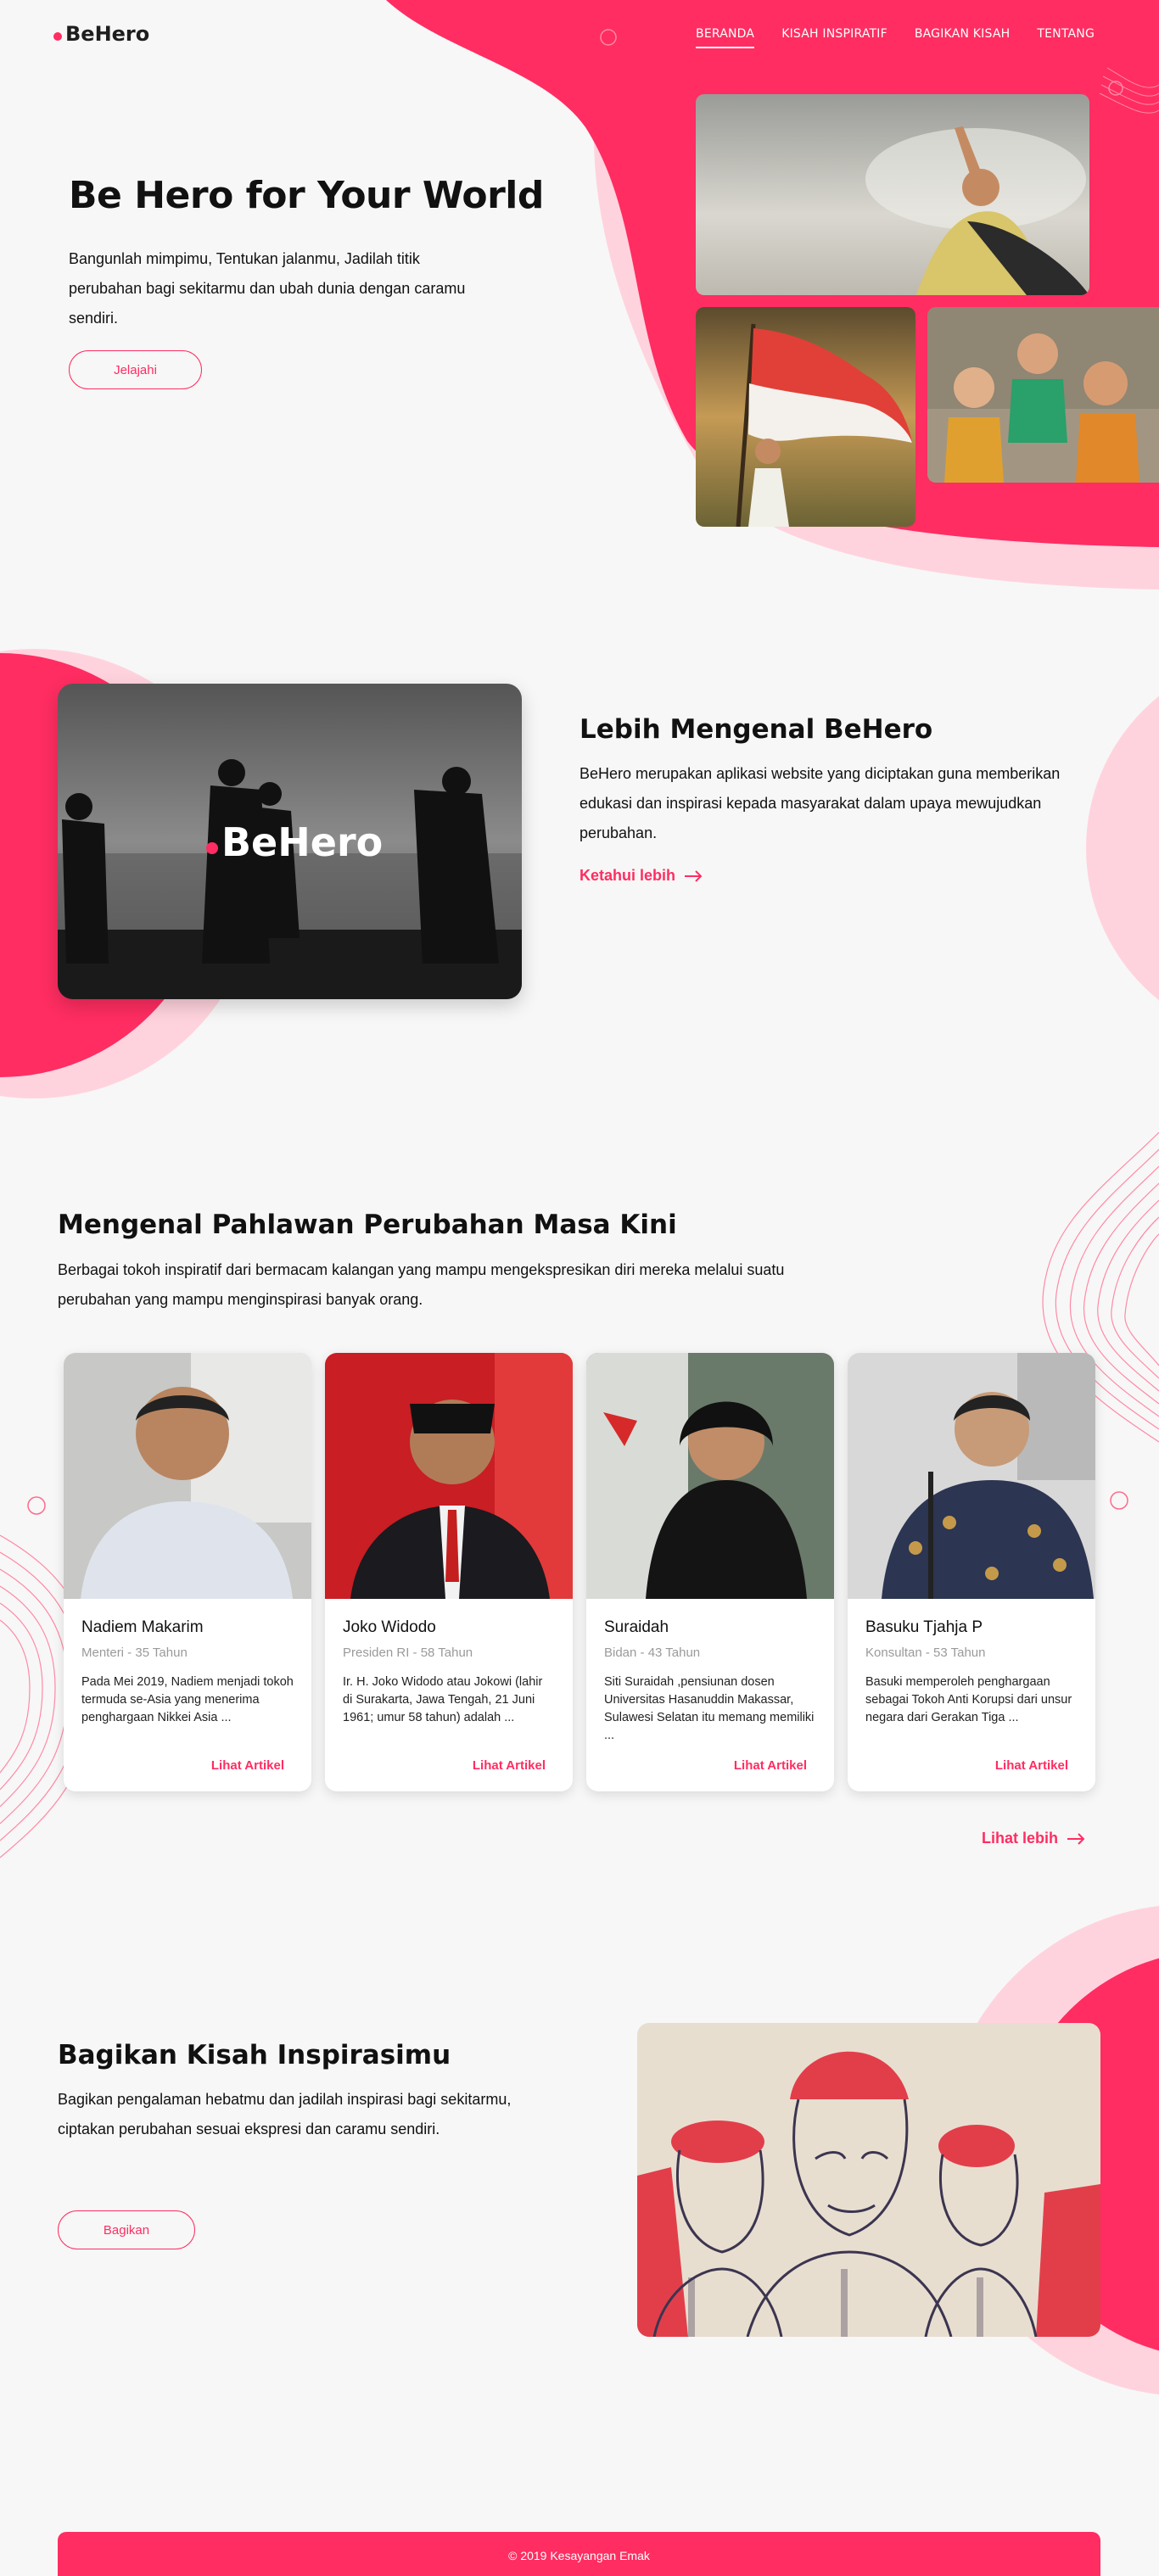  I want to click on hero-card-role: Bidan - 43 Tahun, so click(652, 1653).